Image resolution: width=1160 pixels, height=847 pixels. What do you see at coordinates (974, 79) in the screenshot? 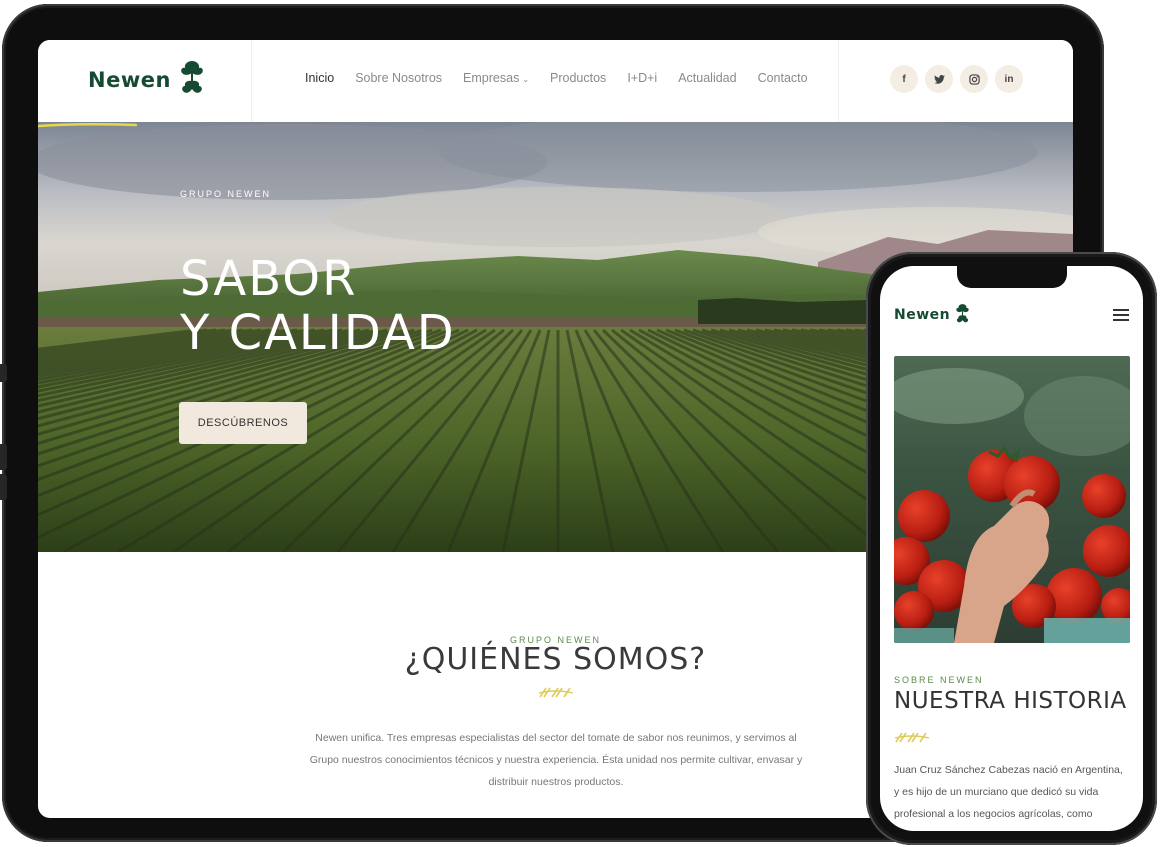
I see `instagram-icon` at bounding box center [974, 79].